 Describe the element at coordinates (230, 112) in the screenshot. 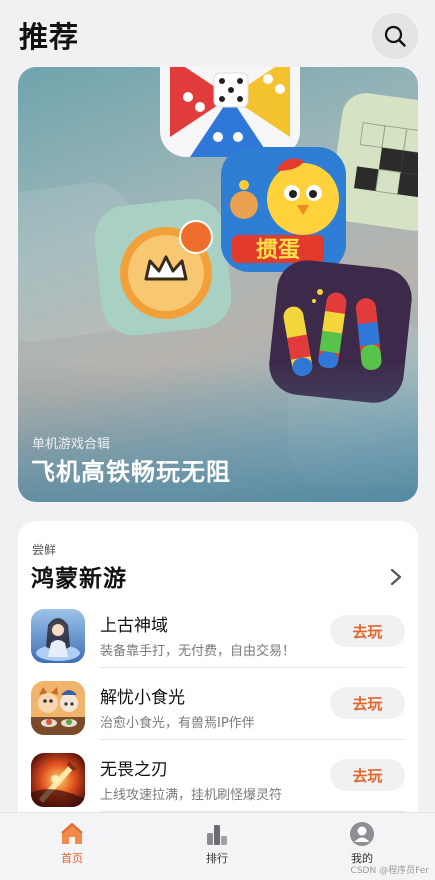

I see `ludo-game-icon` at that location.